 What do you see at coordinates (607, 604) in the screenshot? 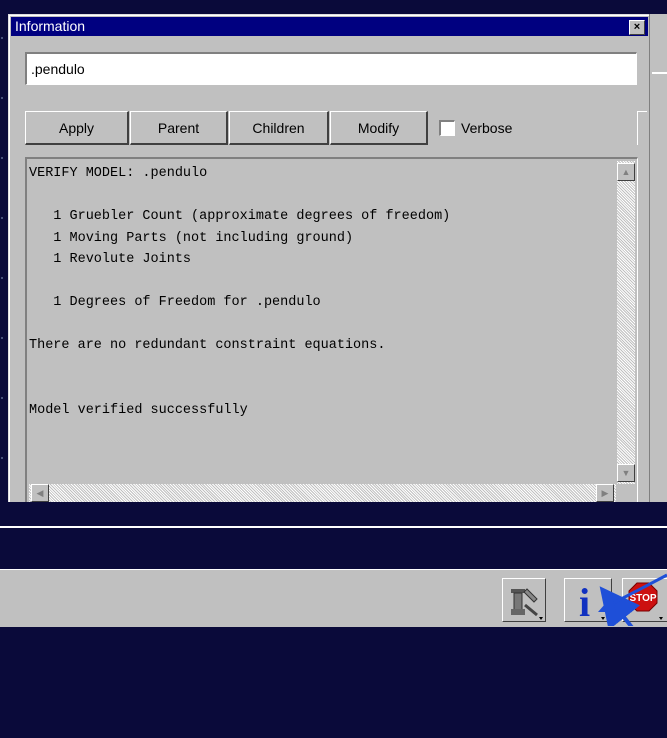
I see `arrow-head-icon` at bounding box center [607, 604].